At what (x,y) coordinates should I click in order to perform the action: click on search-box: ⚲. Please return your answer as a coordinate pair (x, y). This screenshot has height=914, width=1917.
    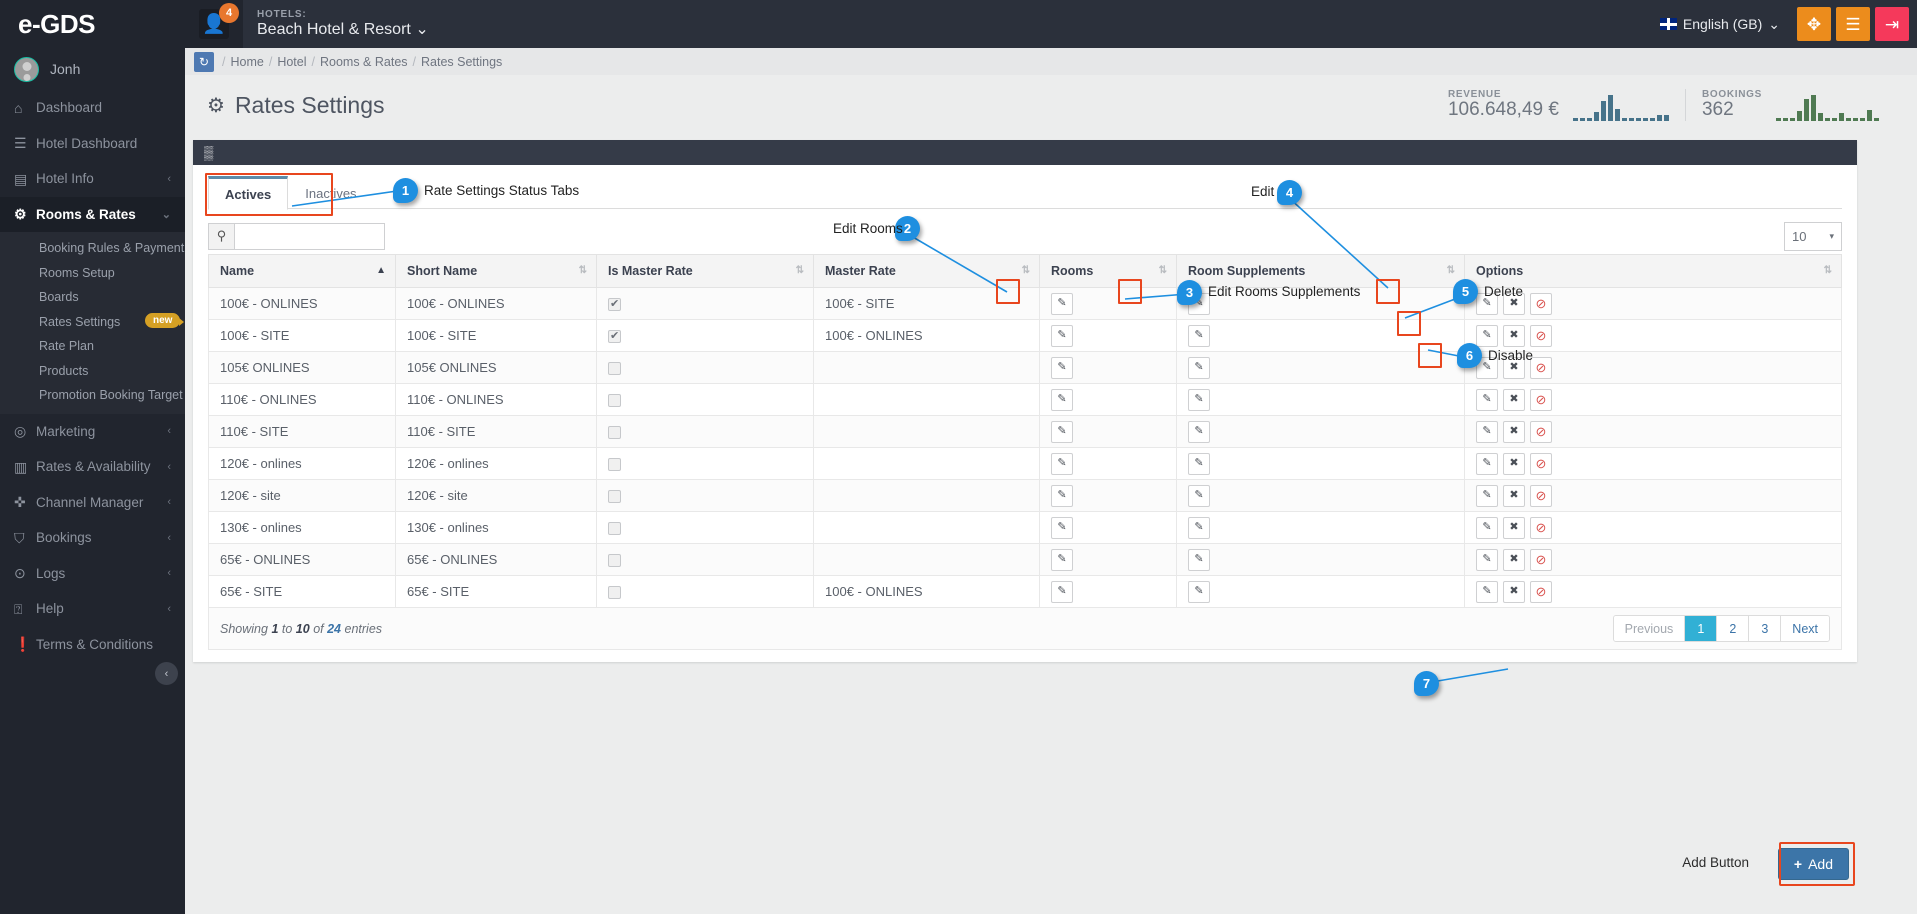
    Looking at the image, I should click on (296, 236).